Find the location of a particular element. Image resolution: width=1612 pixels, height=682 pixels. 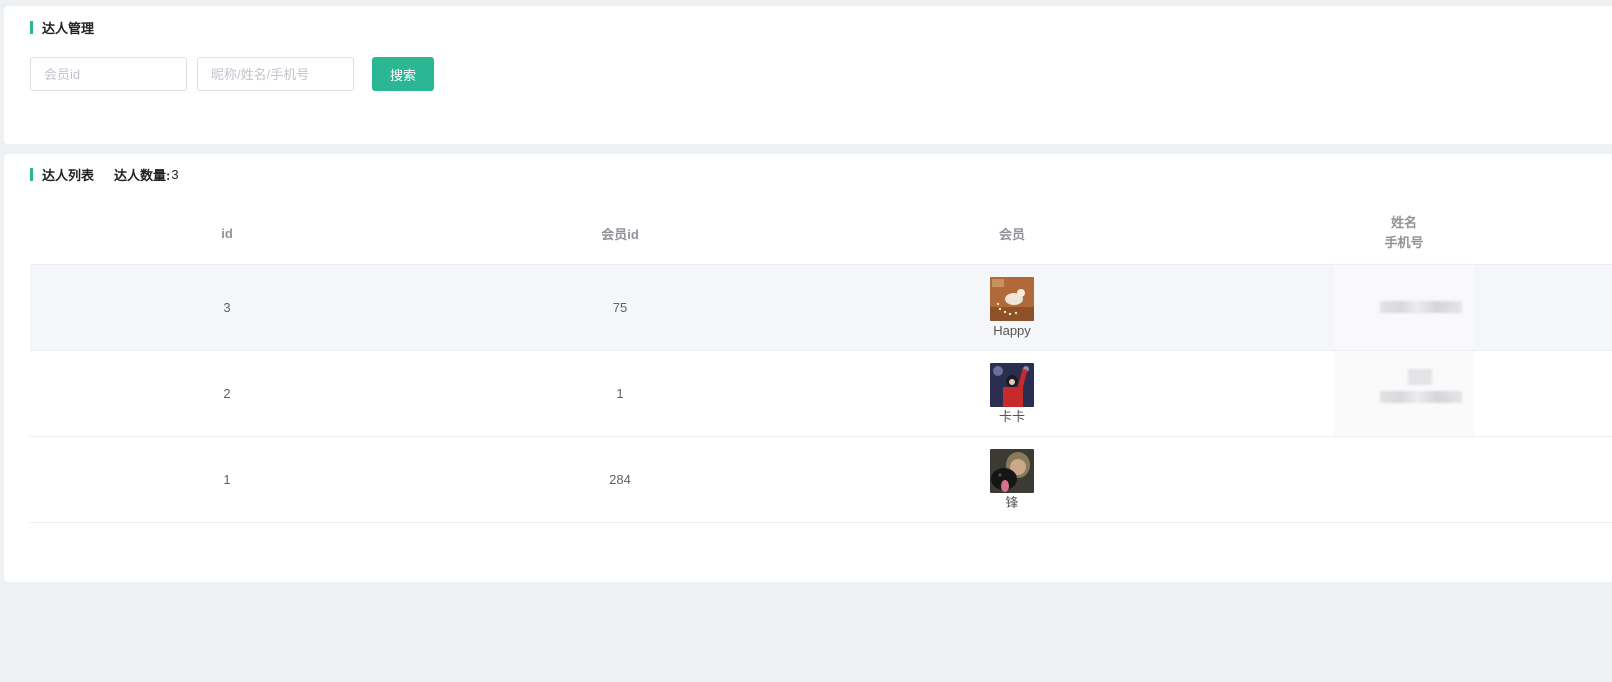

member-nickname: Happy is located at coordinates (1012, 330).